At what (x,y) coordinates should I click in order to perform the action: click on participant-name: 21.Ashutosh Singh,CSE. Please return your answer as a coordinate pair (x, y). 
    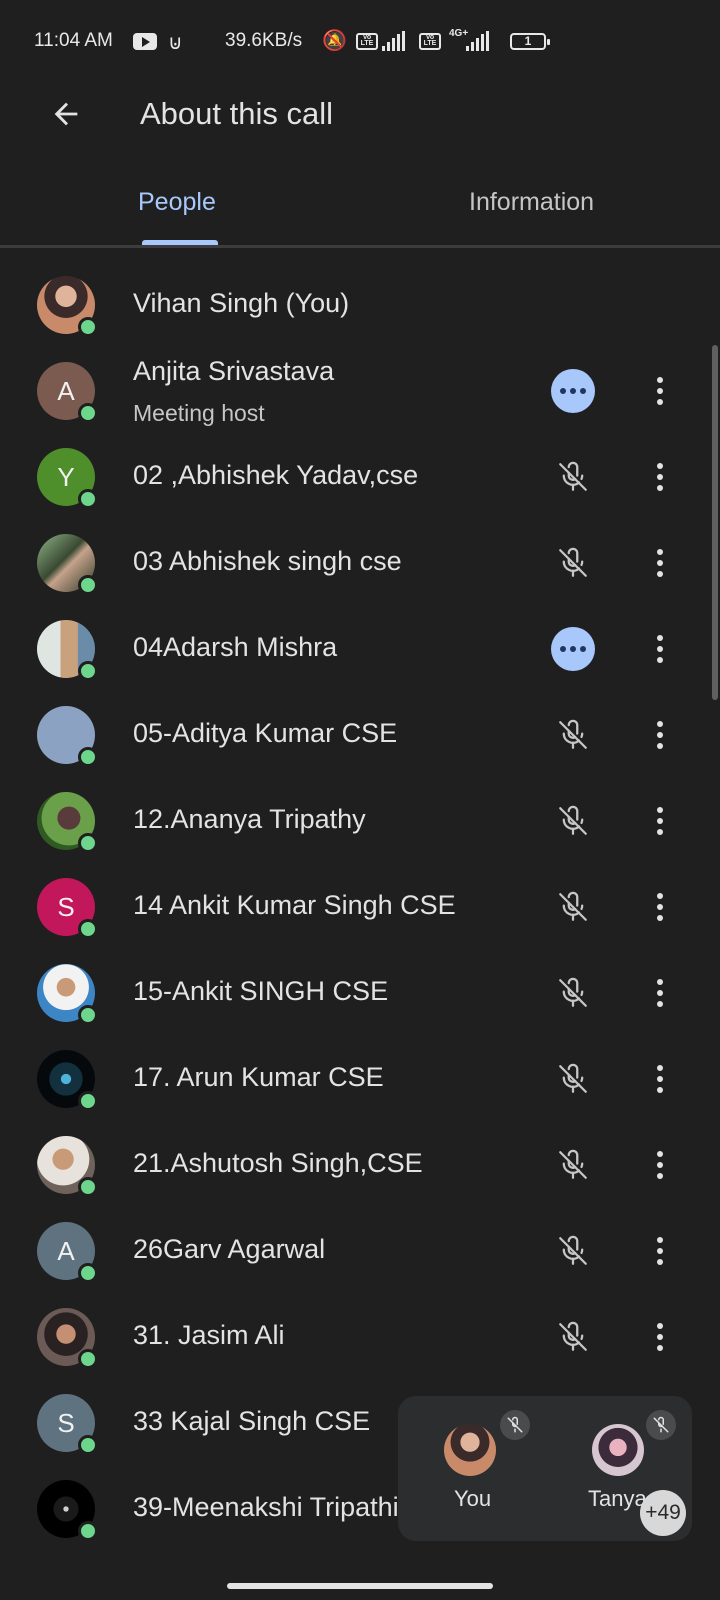
    Looking at the image, I should click on (278, 1163).